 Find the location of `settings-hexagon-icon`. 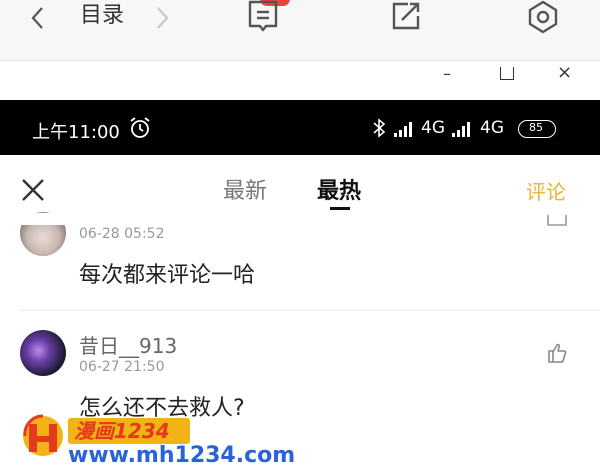

settings-hexagon-icon is located at coordinates (543, 17).